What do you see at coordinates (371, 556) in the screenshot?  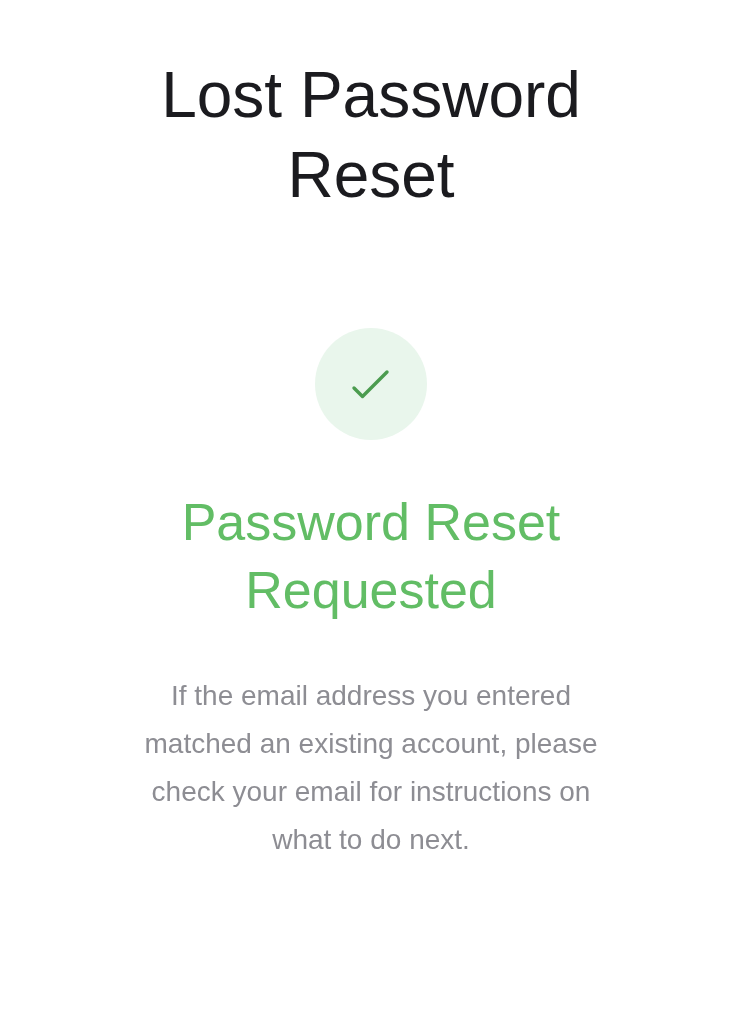 I see `confirmation-heading: Password Reset Requested` at bounding box center [371, 556].